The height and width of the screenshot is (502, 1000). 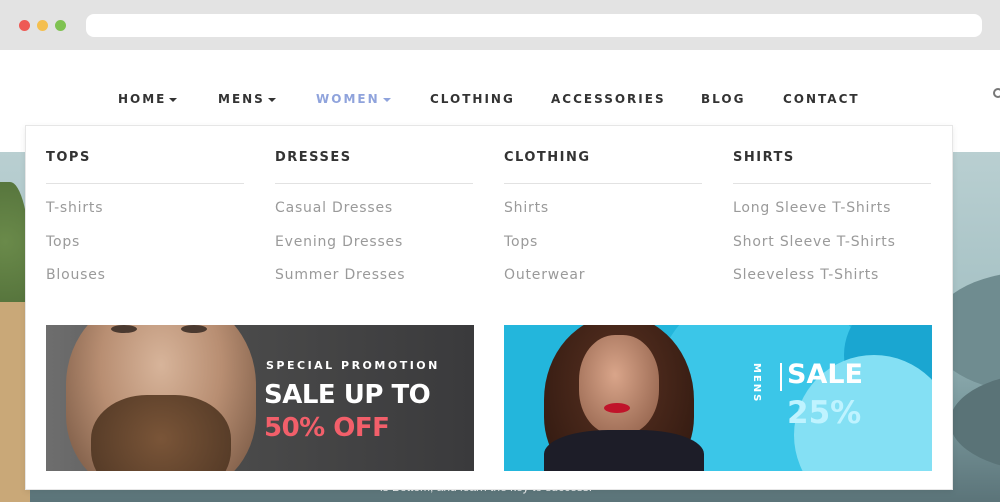 I want to click on browser-chrome, so click(x=500, y=25).